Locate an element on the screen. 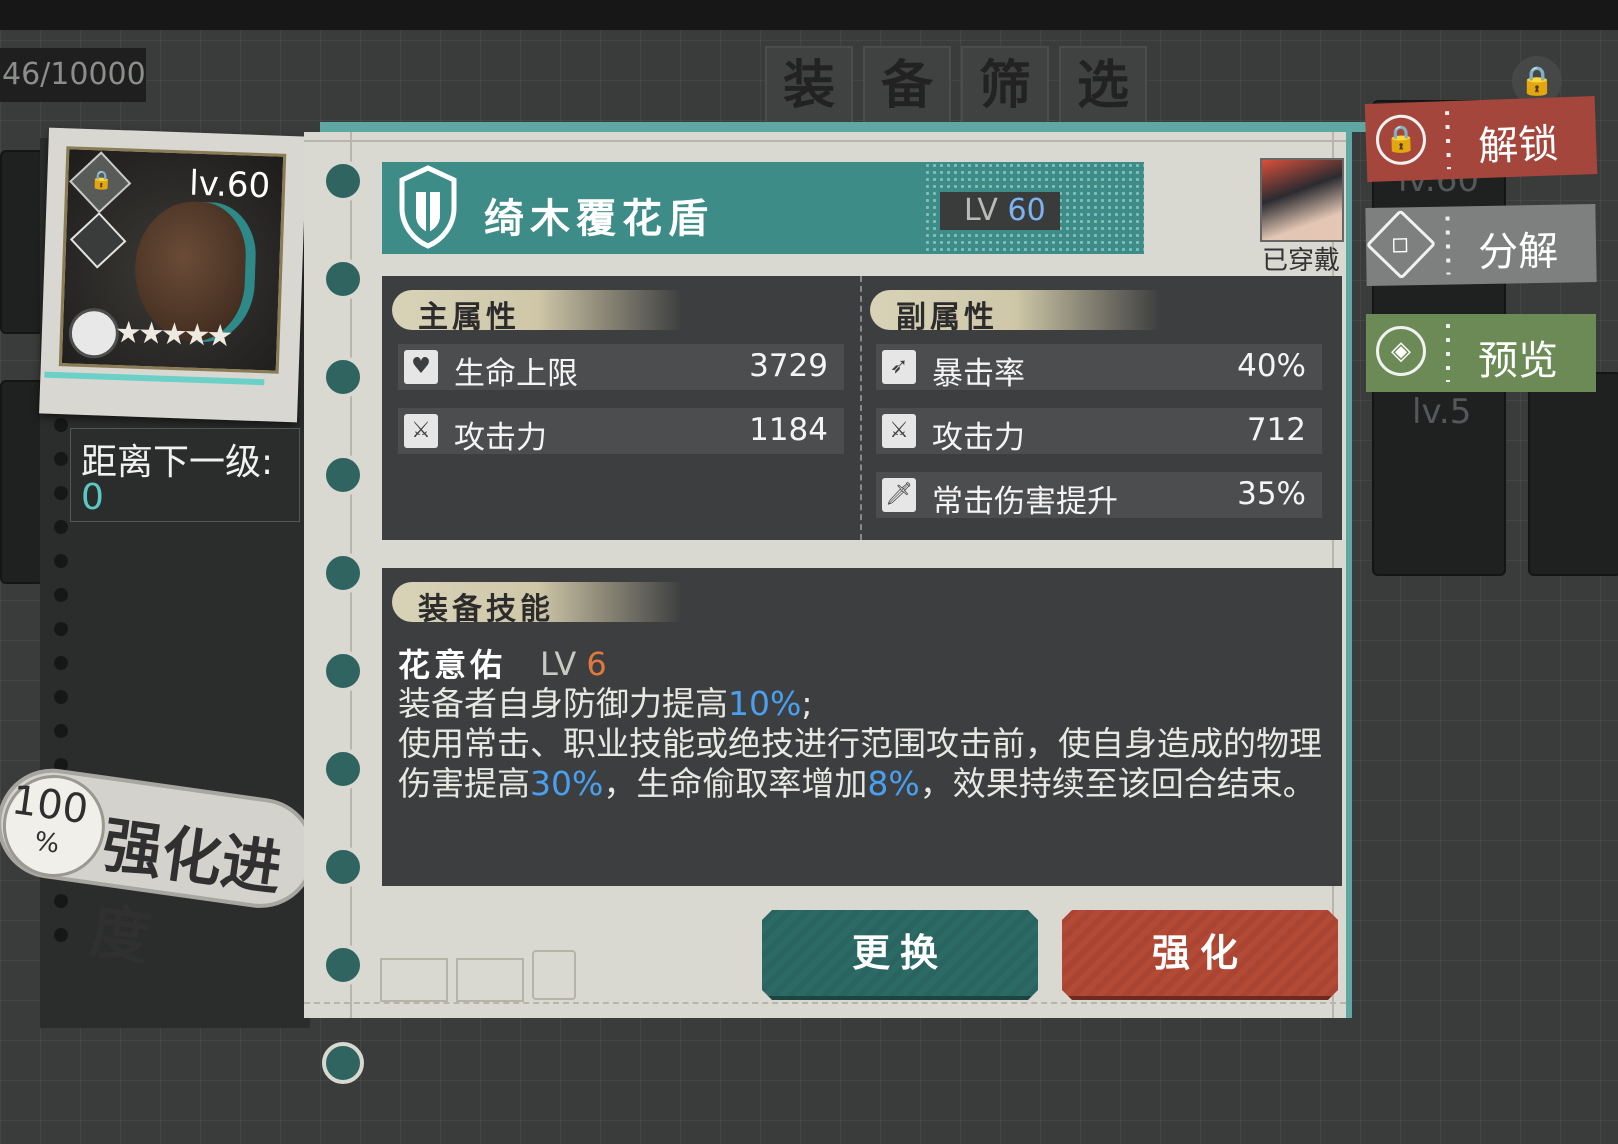 This screenshot has height=1144, width=1618. progress-percent-sign: % is located at coordinates (47, 843).